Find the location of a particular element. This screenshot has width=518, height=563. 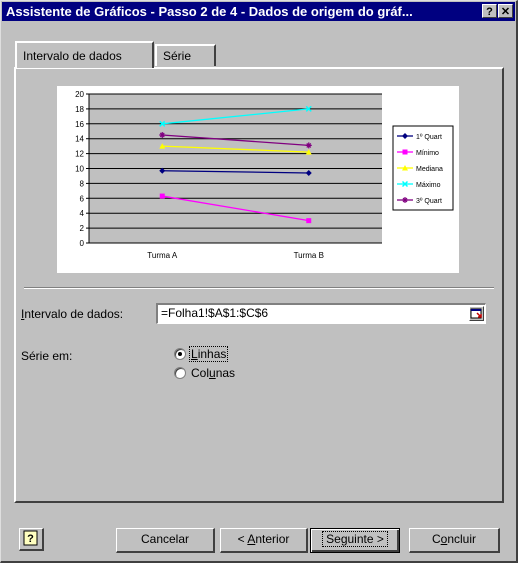

radio-rows is located at coordinates (180, 354).